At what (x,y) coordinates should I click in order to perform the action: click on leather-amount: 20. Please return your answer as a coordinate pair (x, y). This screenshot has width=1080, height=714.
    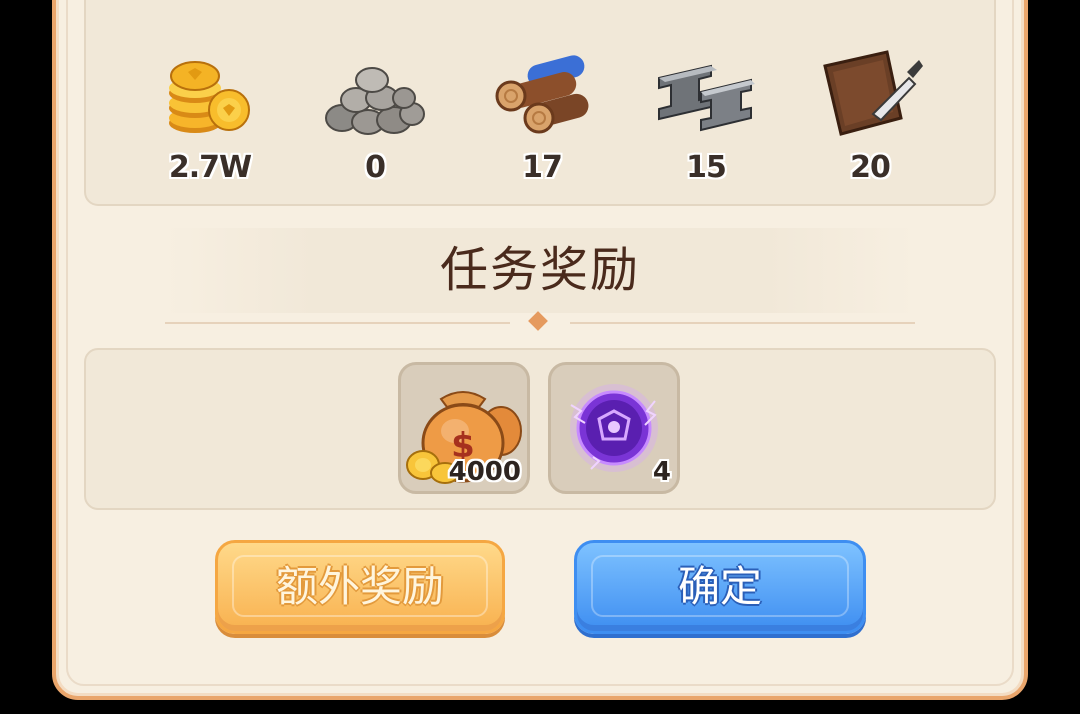
    Looking at the image, I should click on (870, 167).